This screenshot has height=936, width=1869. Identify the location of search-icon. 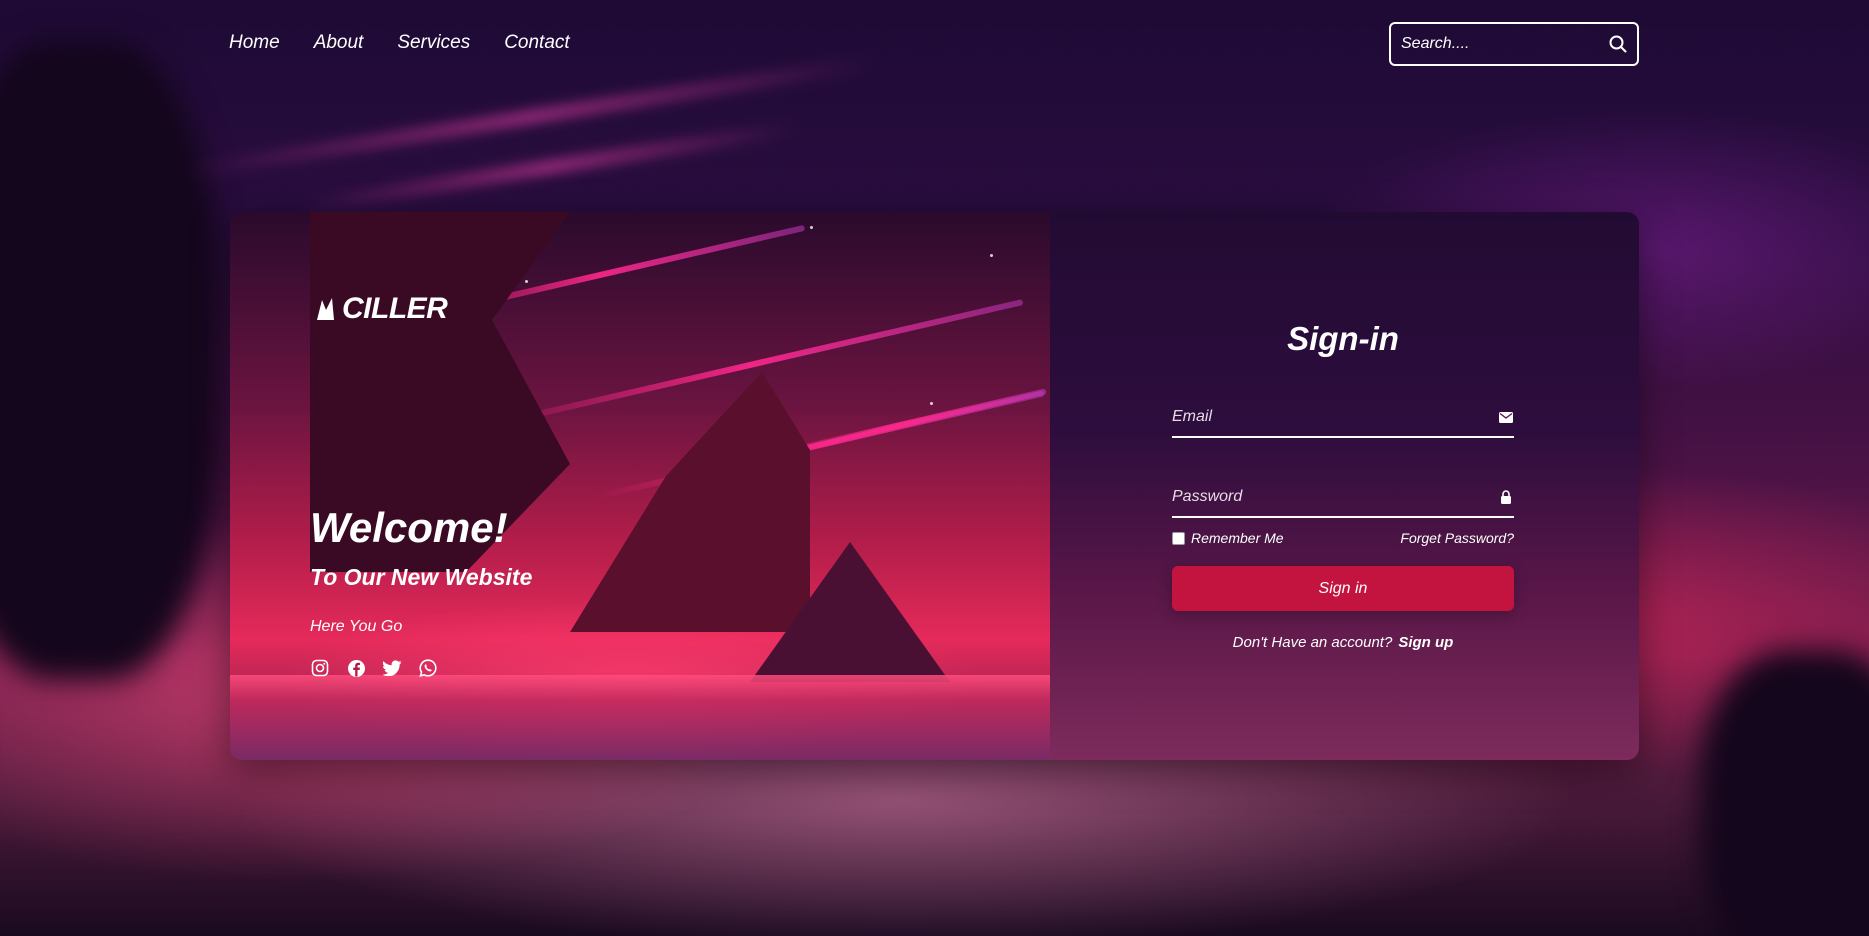
(1618, 44).